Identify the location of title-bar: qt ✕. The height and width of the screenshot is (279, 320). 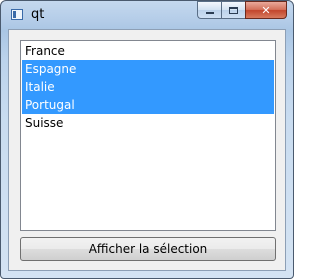
(147, 15).